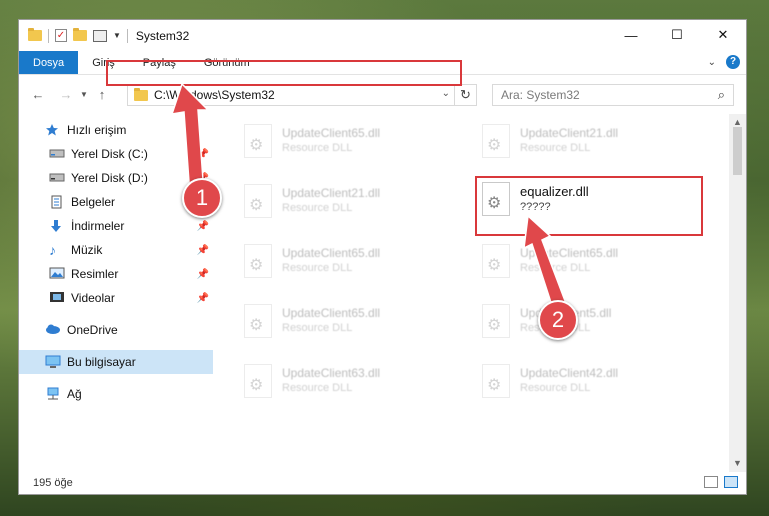 The width and height of the screenshot is (769, 516). I want to click on view-toggle, so click(721, 482).